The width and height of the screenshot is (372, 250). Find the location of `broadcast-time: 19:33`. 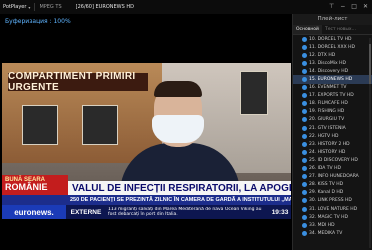

broadcast-time: 19:33 is located at coordinates (280, 212).